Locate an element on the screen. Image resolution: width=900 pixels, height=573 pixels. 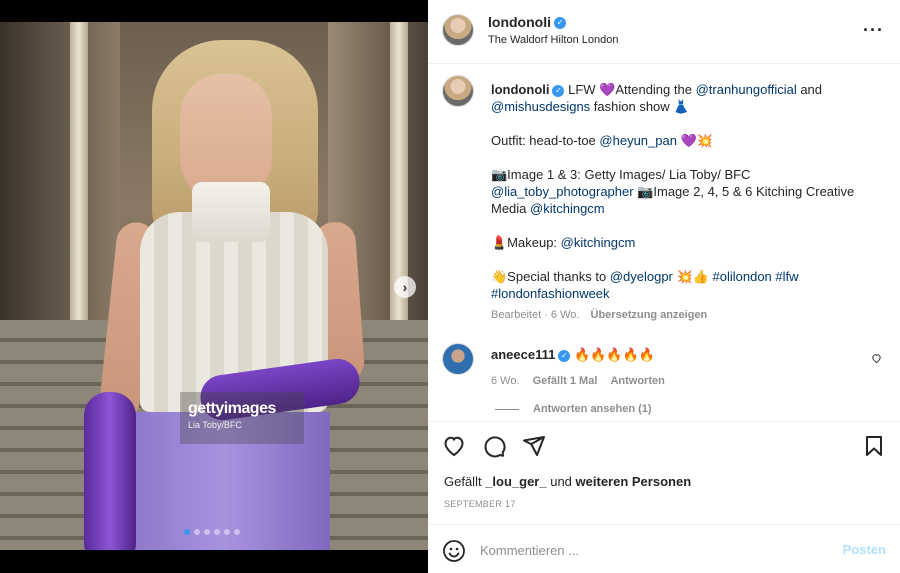
next-slide-button: › is located at coordinates (405, 287).